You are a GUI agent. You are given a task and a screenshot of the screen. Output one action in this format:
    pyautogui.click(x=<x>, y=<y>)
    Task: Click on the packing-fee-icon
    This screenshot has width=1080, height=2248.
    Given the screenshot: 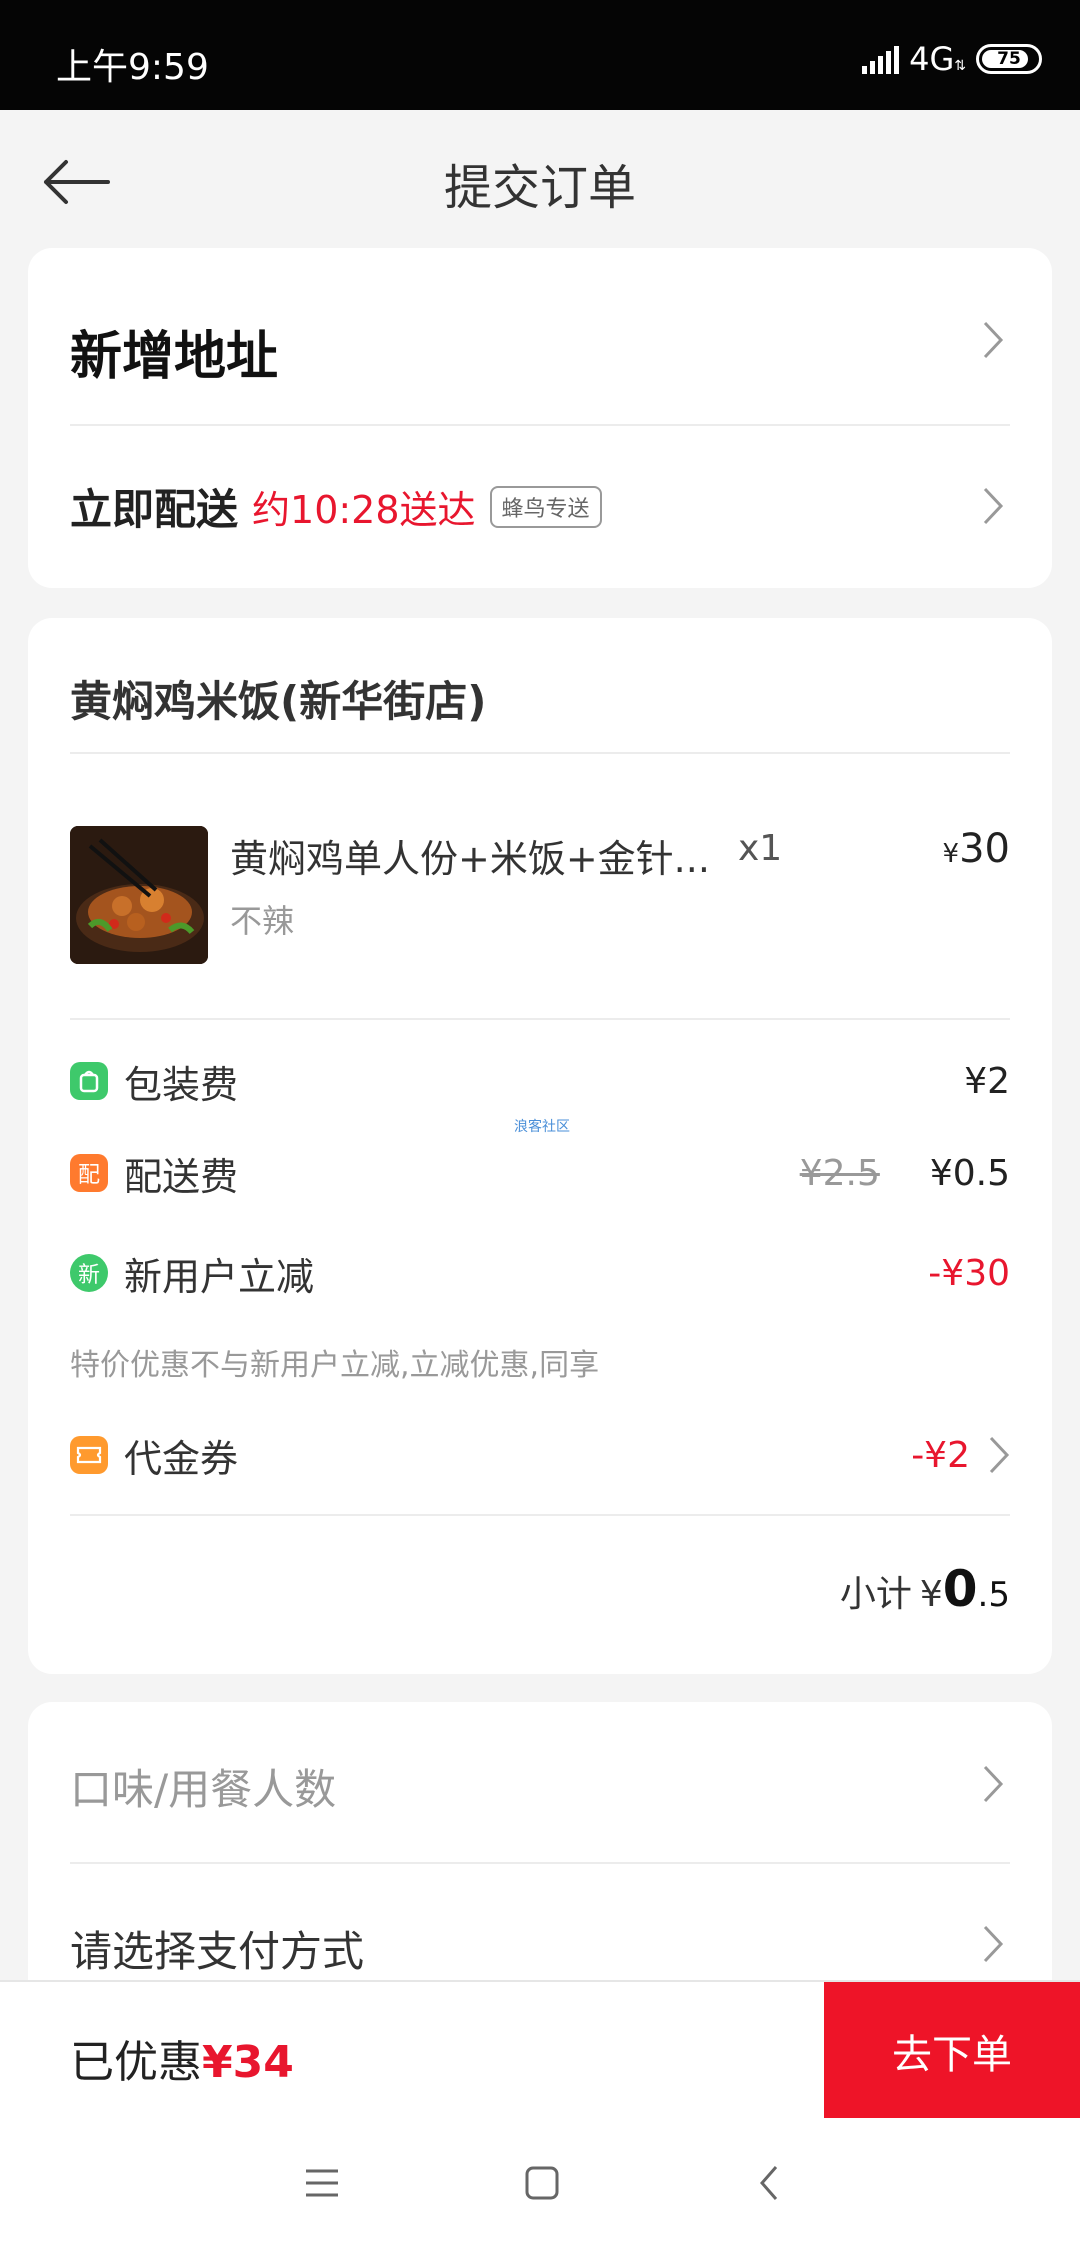 What is the action you would take?
    pyautogui.click(x=89, y=1081)
    